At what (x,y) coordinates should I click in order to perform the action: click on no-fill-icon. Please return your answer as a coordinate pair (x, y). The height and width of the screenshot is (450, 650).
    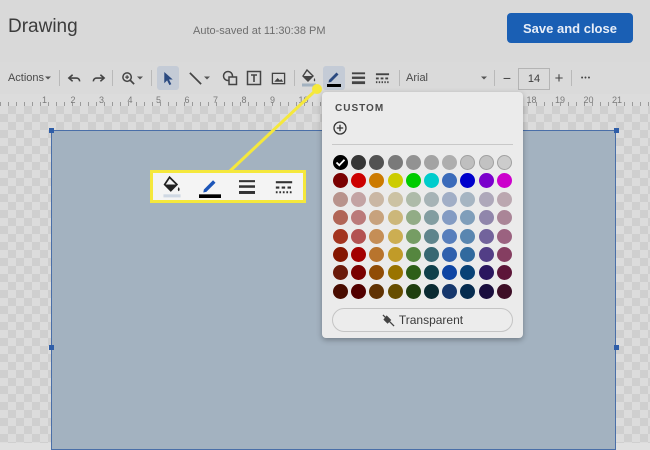
    Looking at the image, I should click on (388, 320).